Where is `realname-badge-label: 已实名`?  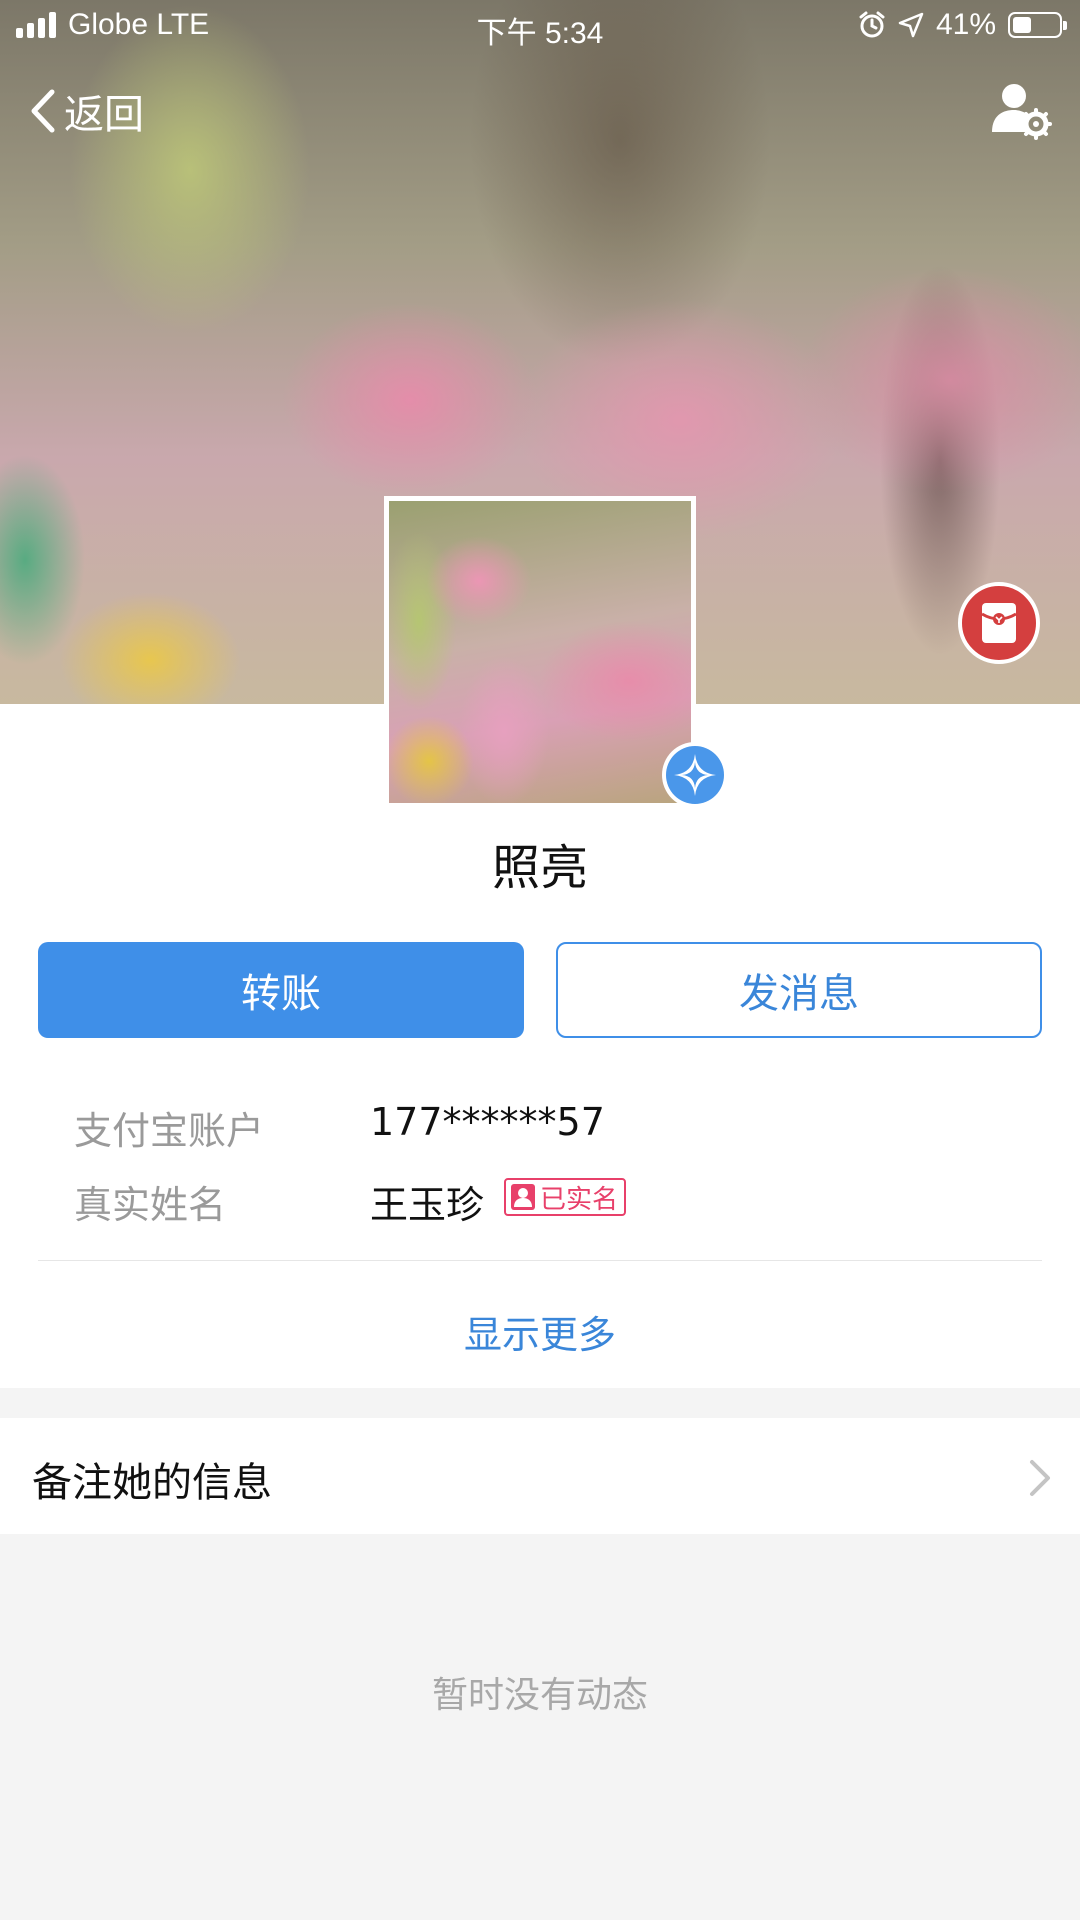 realname-badge-label: 已实名 is located at coordinates (579, 1199).